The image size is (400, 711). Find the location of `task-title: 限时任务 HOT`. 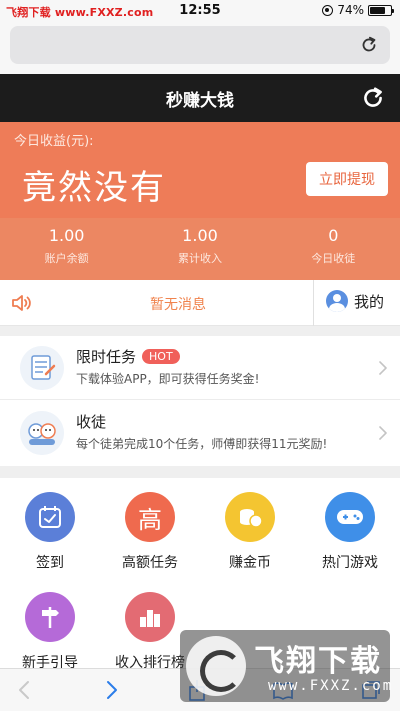

task-title: 限时任务 HOT is located at coordinates (128, 356).